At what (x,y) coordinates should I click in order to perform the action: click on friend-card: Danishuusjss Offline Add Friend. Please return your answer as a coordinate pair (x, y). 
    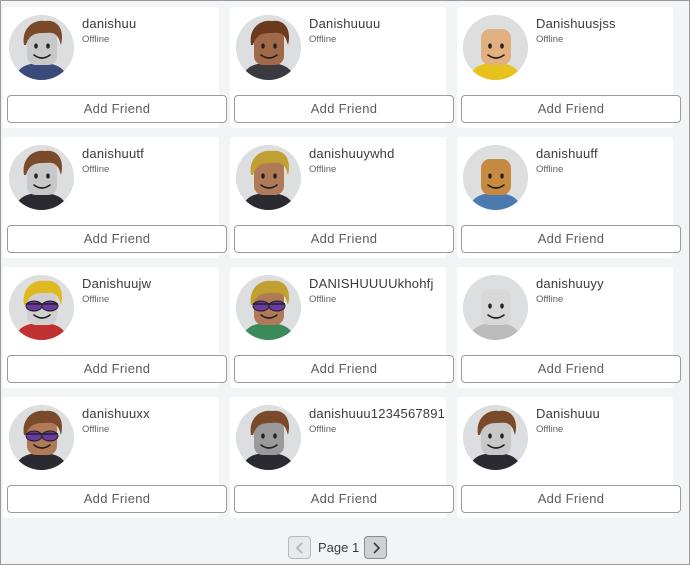
    Looking at the image, I should click on (569, 67).